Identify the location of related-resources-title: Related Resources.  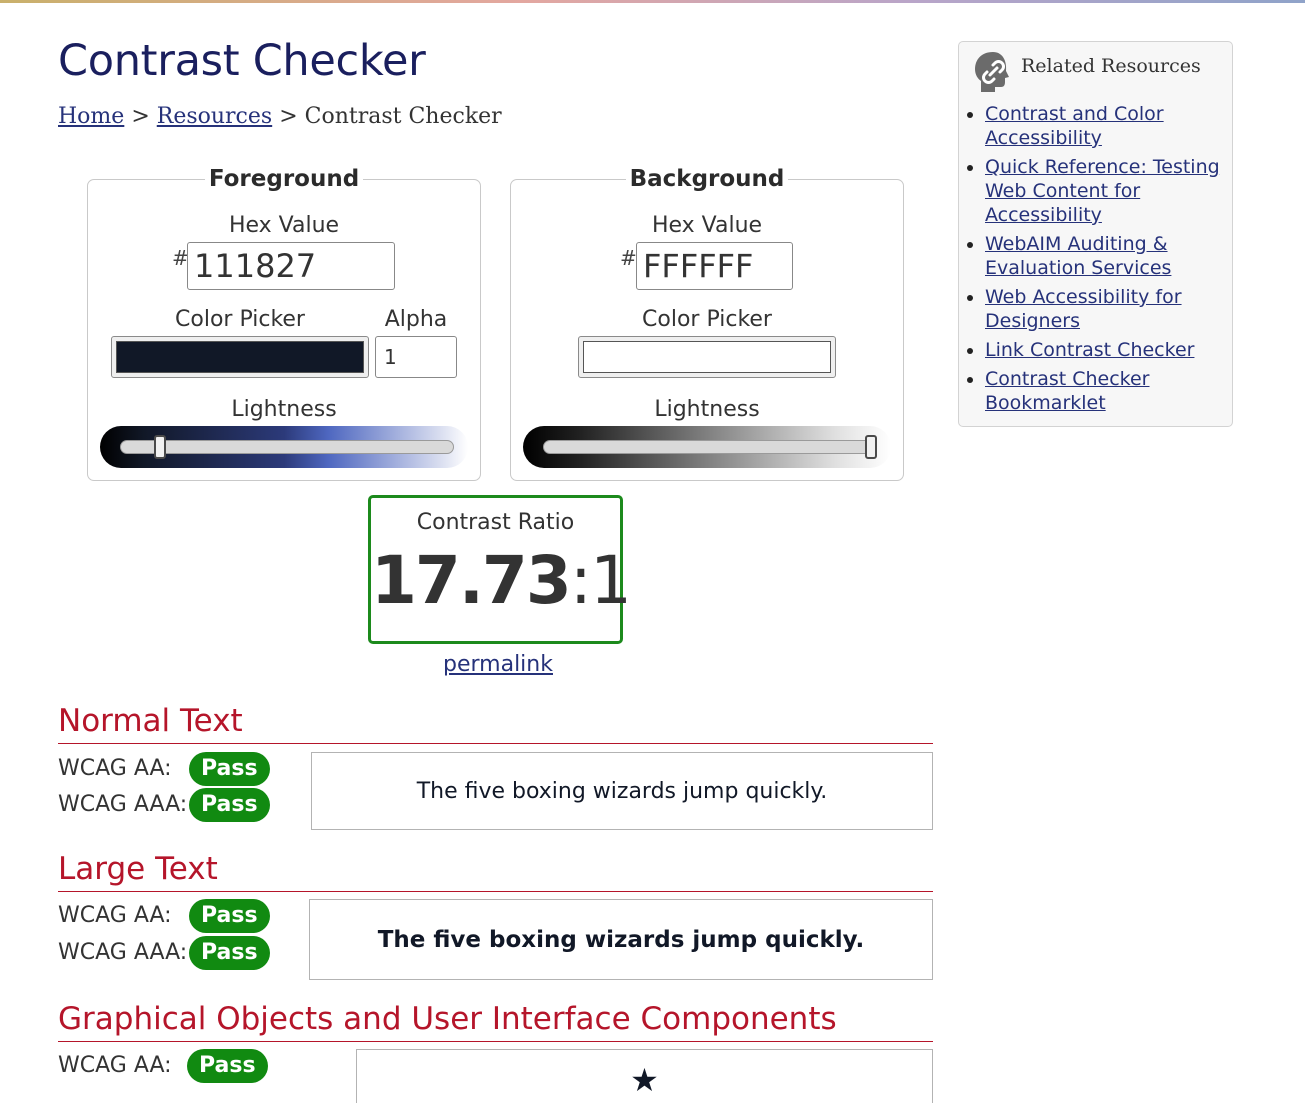
(1111, 66).